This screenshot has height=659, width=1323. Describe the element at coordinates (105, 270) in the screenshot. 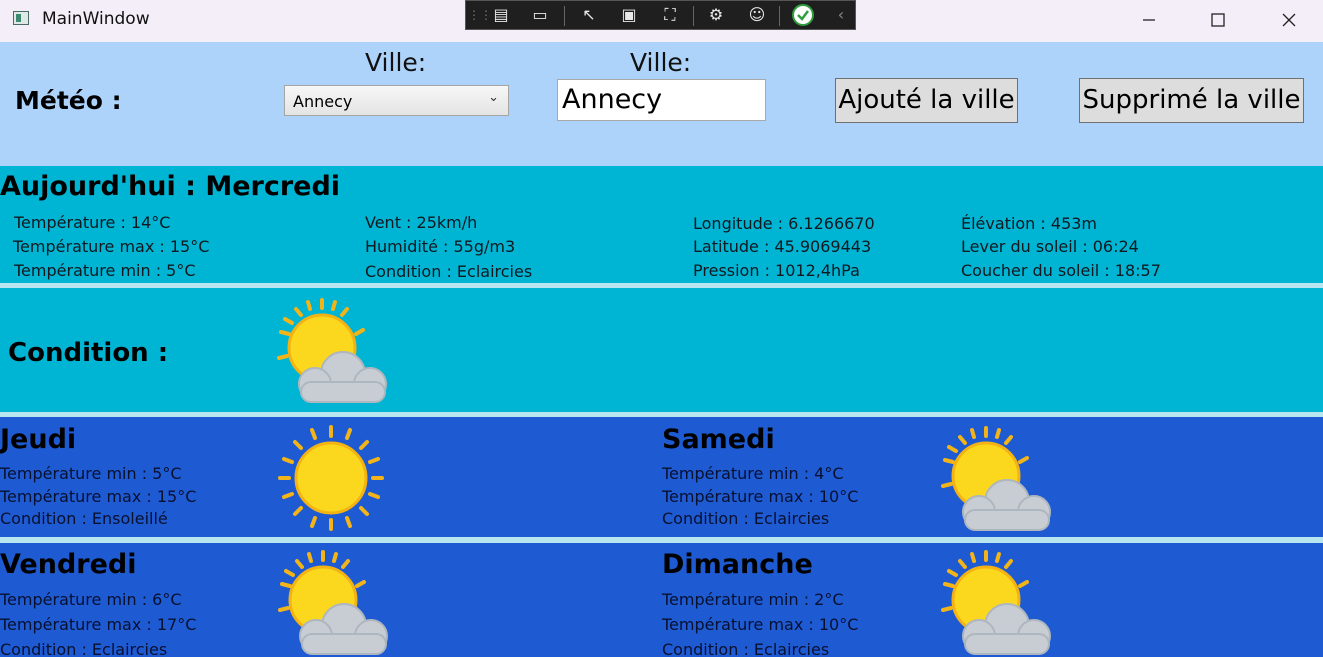

I see `today-temp-min: Température min : 5°C` at that location.